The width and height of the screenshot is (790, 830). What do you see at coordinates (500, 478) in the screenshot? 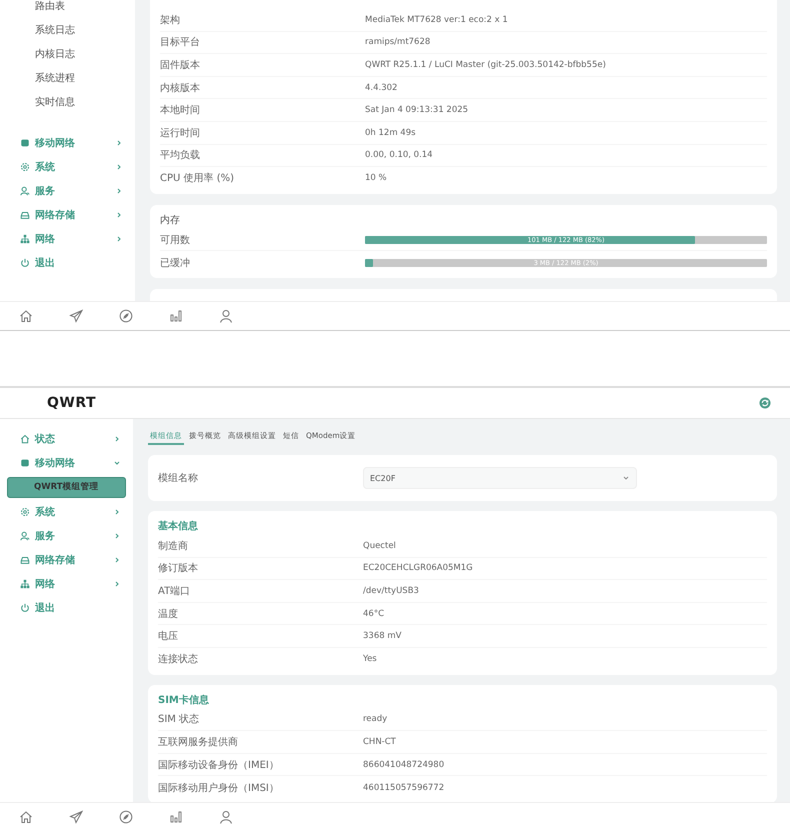
I see `module-select: EC20F` at bounding box center [500, 478].